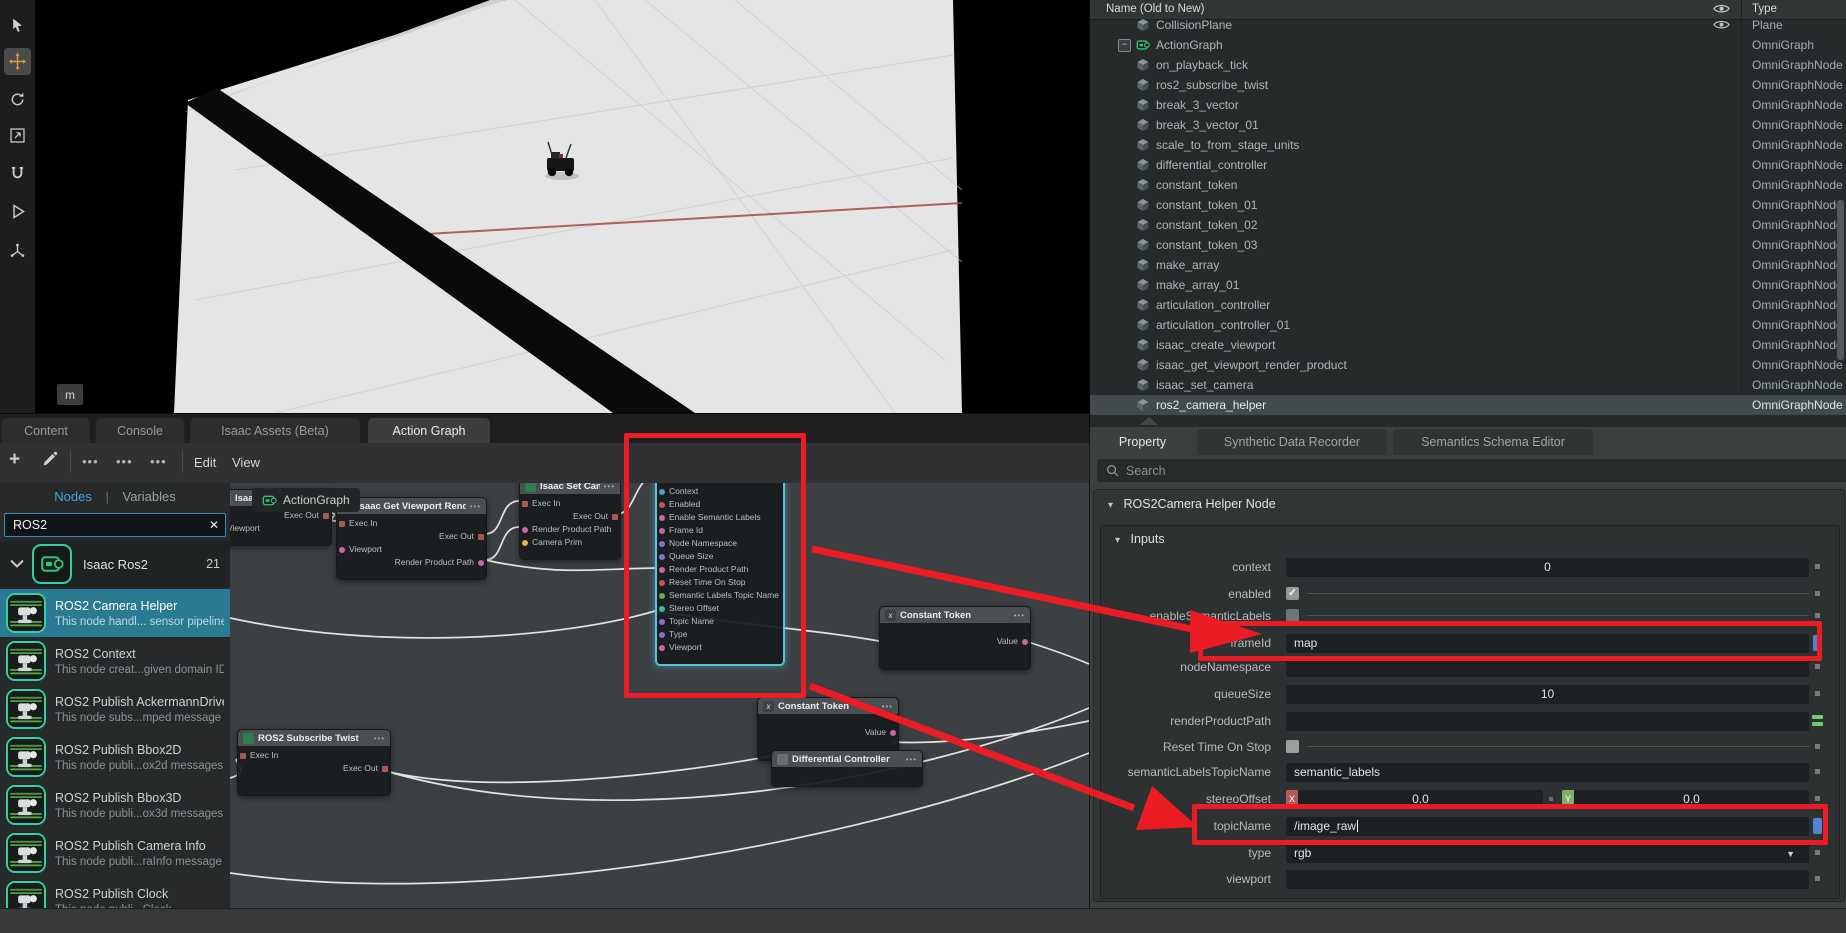 This screenshot has width=1846, height=933. Describe the element at coordinates (1817, 826) in the screenshot. I see `connected-attribute-indicator` at that location.